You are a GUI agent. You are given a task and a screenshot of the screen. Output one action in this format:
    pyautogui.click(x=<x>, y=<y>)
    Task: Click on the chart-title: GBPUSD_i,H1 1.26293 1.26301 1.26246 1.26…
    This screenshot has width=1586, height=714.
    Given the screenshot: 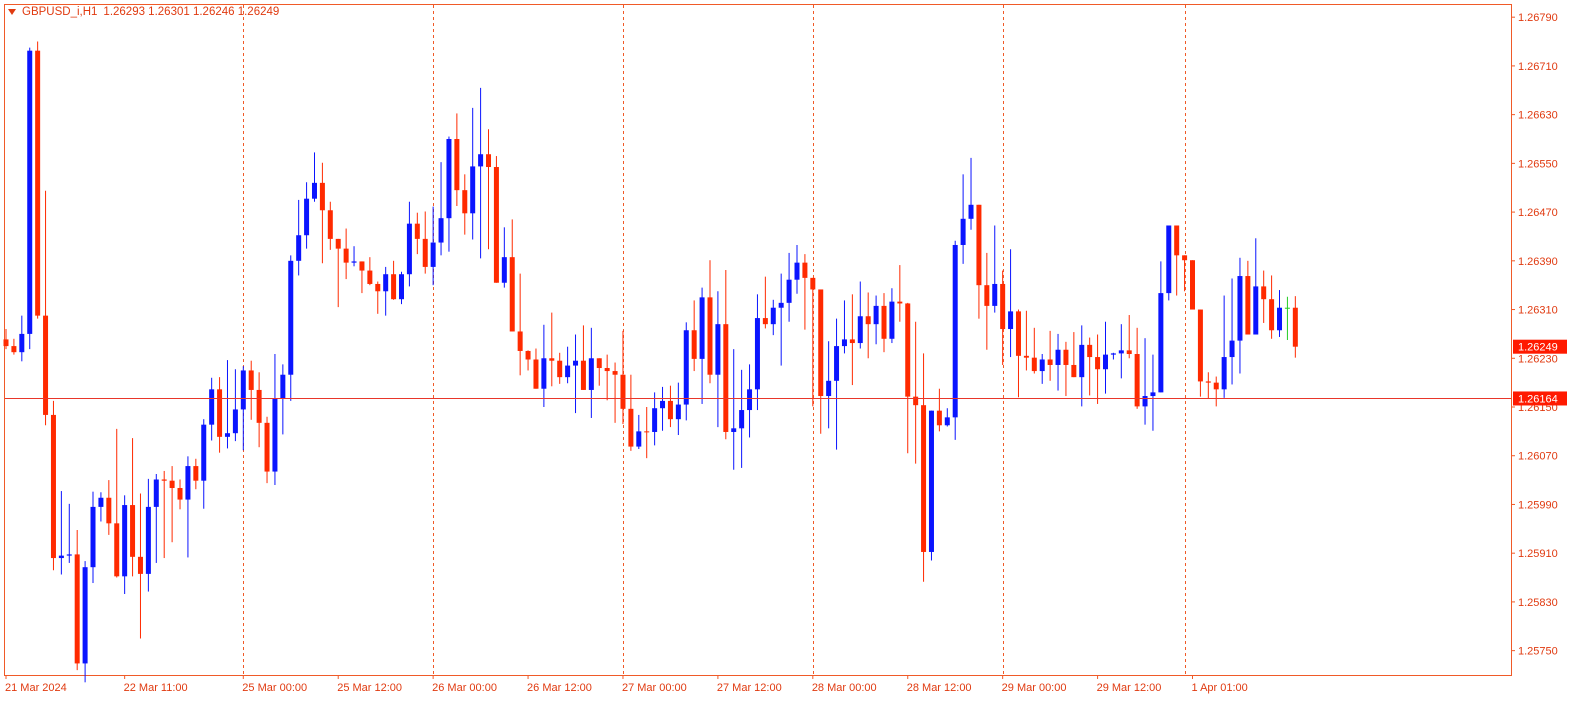 What is the action you would take?
    pyautogui.click(x=143, y=12)
    